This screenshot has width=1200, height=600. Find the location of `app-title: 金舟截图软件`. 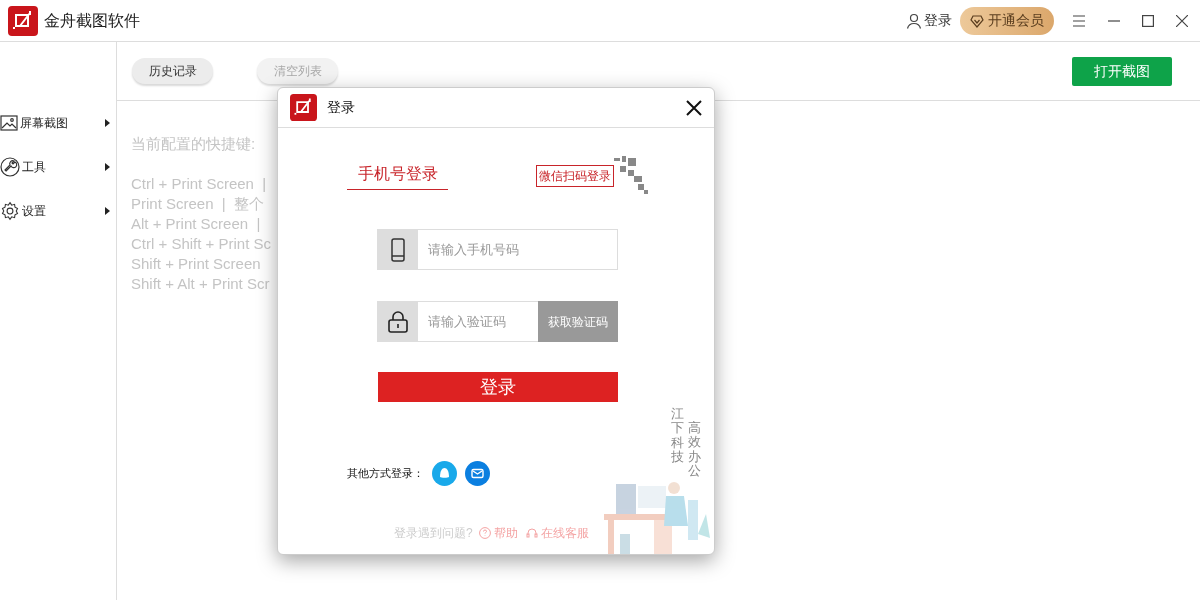

app-title: 金舟截图软件 is located at coordinates (92, 20).